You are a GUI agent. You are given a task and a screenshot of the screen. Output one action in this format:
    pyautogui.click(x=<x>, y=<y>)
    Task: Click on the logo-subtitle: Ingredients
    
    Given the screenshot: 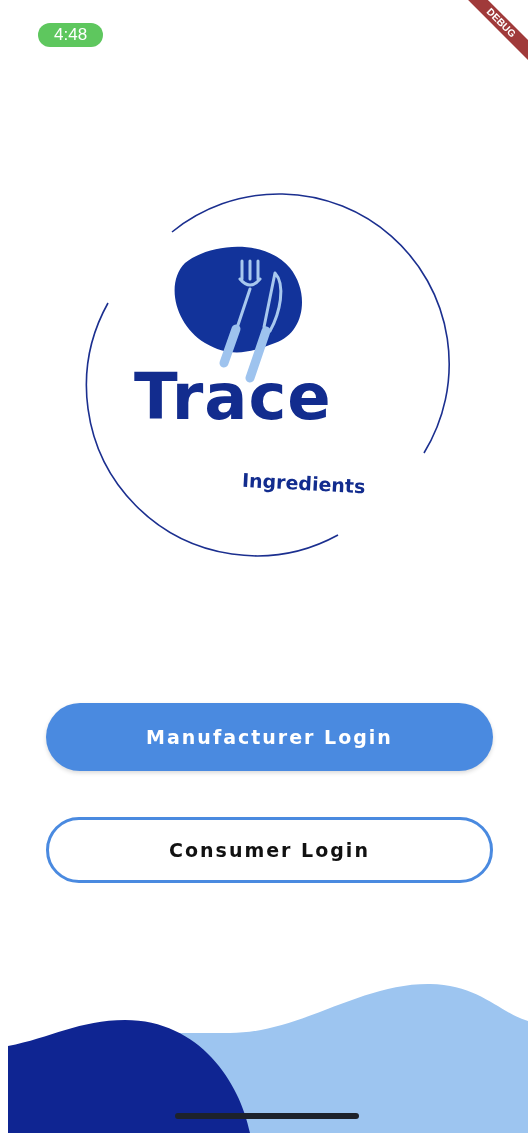 What is the action you would take?
    pyautogui.click(x=303, y=483)
    